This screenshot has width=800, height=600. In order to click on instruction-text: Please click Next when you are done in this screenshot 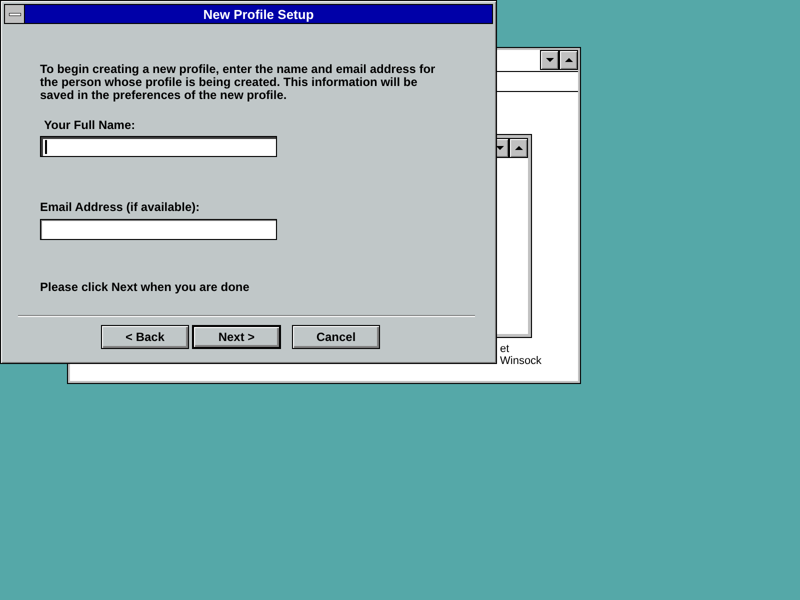, I will do `click(145, 287)`.